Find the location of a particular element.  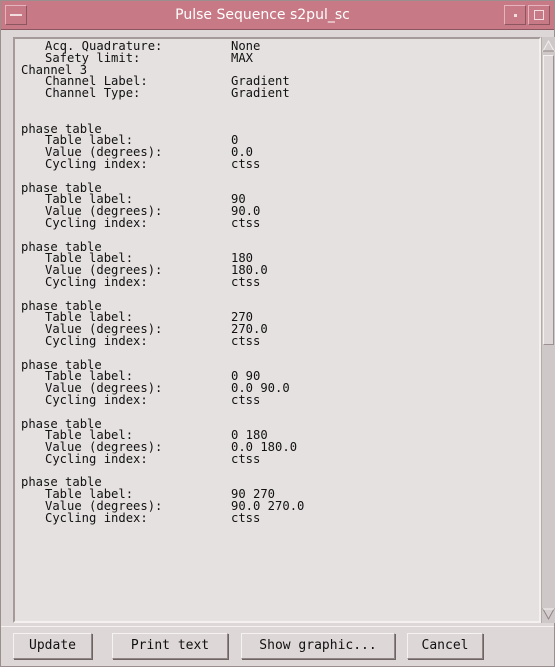

line-value: Gradient is located at coordinates (260, 93).